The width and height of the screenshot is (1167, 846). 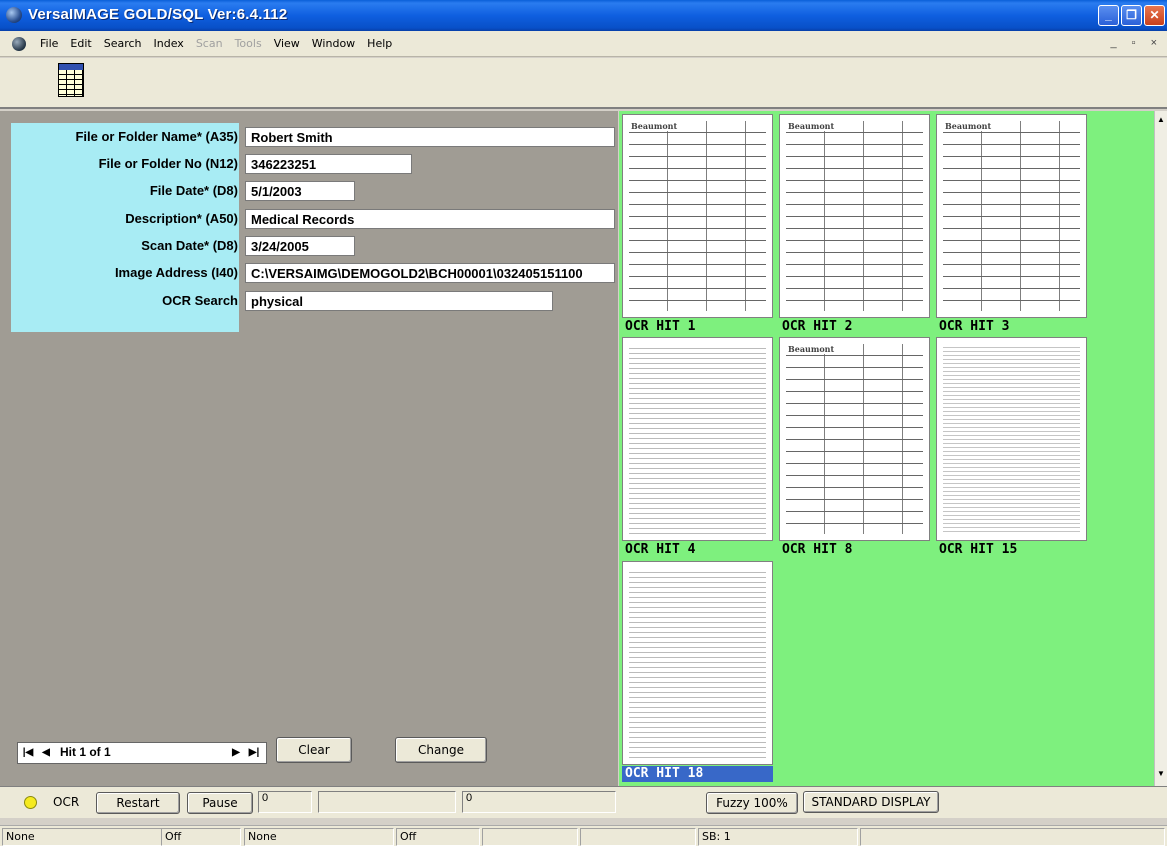 What do you see at coordinates (71, 80) in the screenshot?
I see `table-grid-icon` at bounding box center [71, 80].